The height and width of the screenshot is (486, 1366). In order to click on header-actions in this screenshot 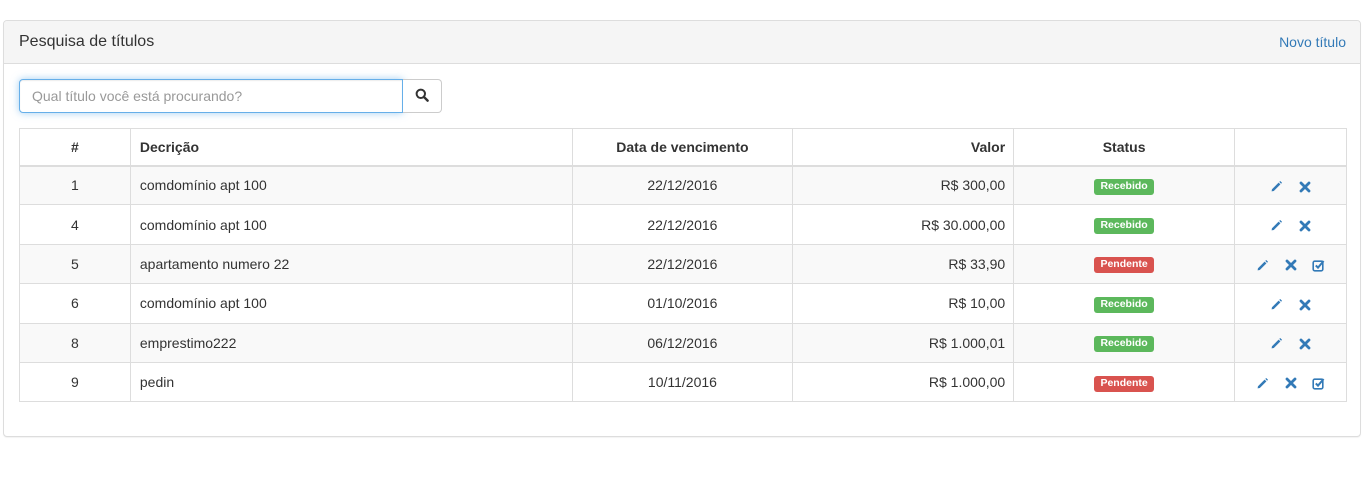, I will do `click(1290, 147)`.